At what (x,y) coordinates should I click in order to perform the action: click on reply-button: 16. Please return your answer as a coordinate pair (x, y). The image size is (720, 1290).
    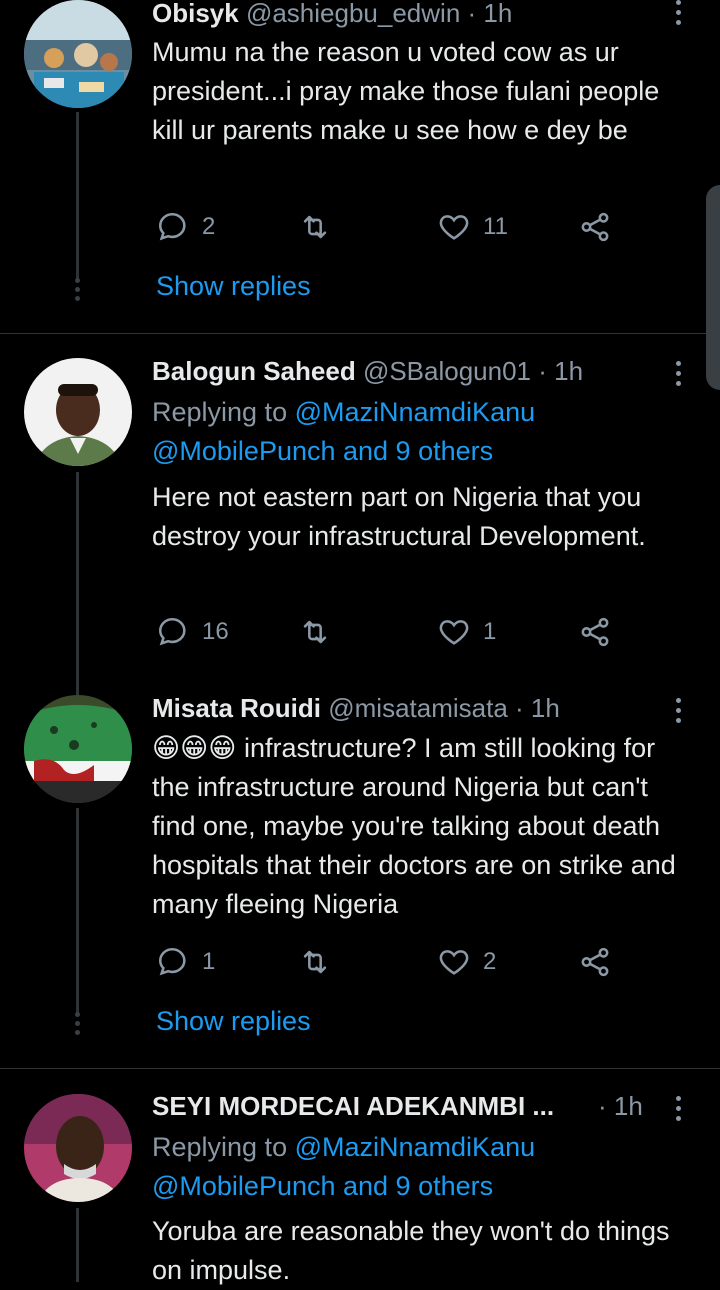
    Looking at the image, I should click on (192, 632).